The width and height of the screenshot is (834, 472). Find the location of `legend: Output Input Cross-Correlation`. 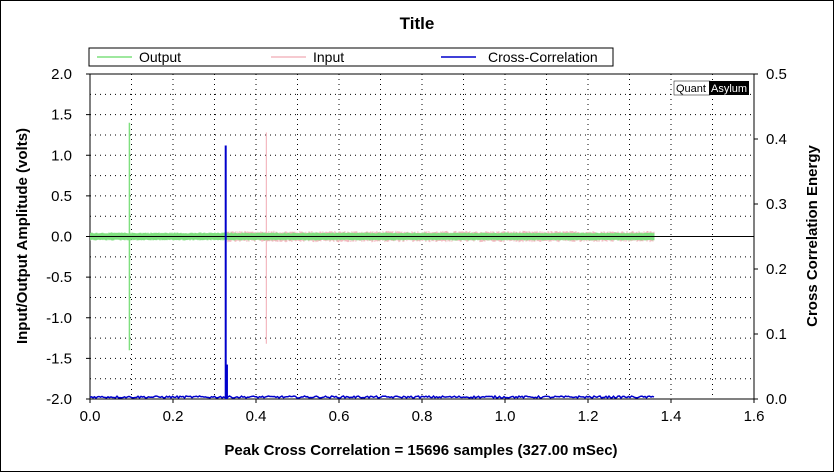

legend: Output Input Cross-Correlation is located at coordinates (351, 57).